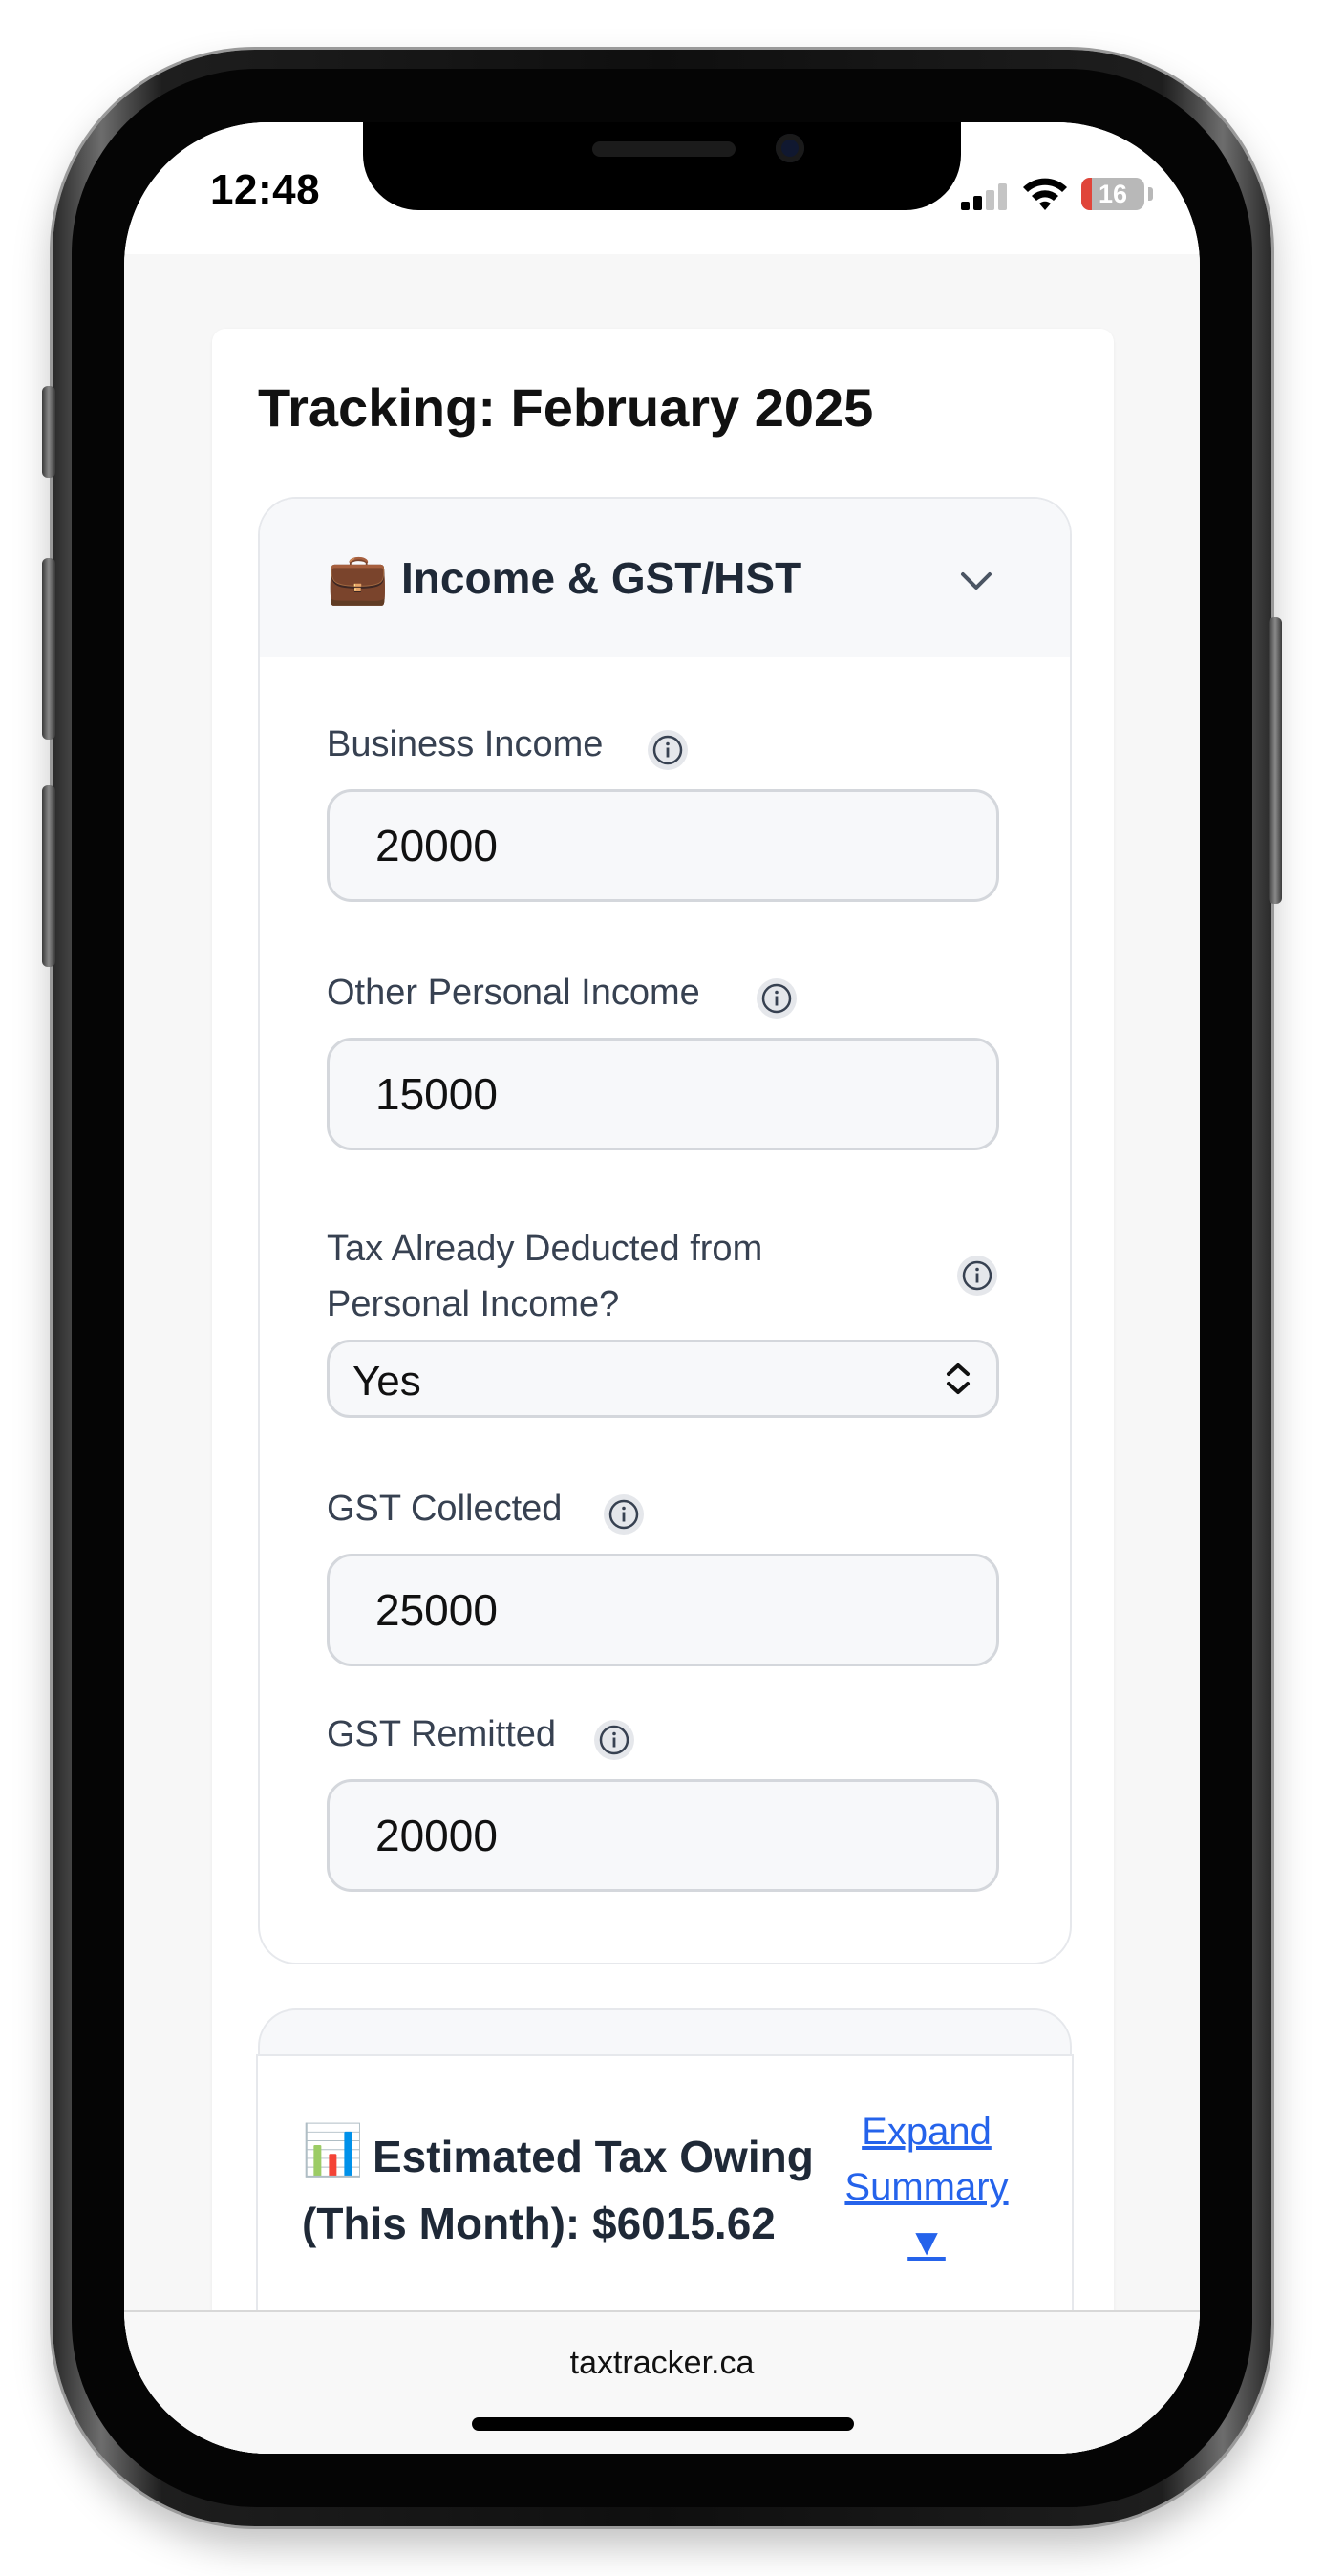  What do you see at coordinates (790, 148) in the screenshot?
I see `front-camera` at bounding box center [790, 148].